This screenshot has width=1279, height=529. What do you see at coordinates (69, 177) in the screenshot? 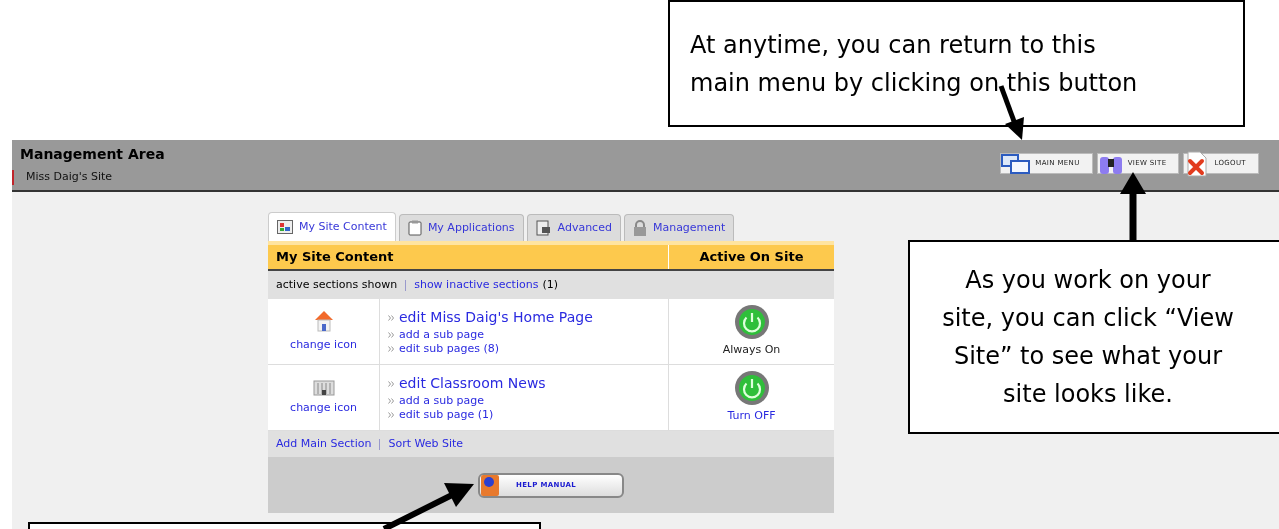
I see `site-name: Miss Daig's Site` at bounding box center [69, 177].